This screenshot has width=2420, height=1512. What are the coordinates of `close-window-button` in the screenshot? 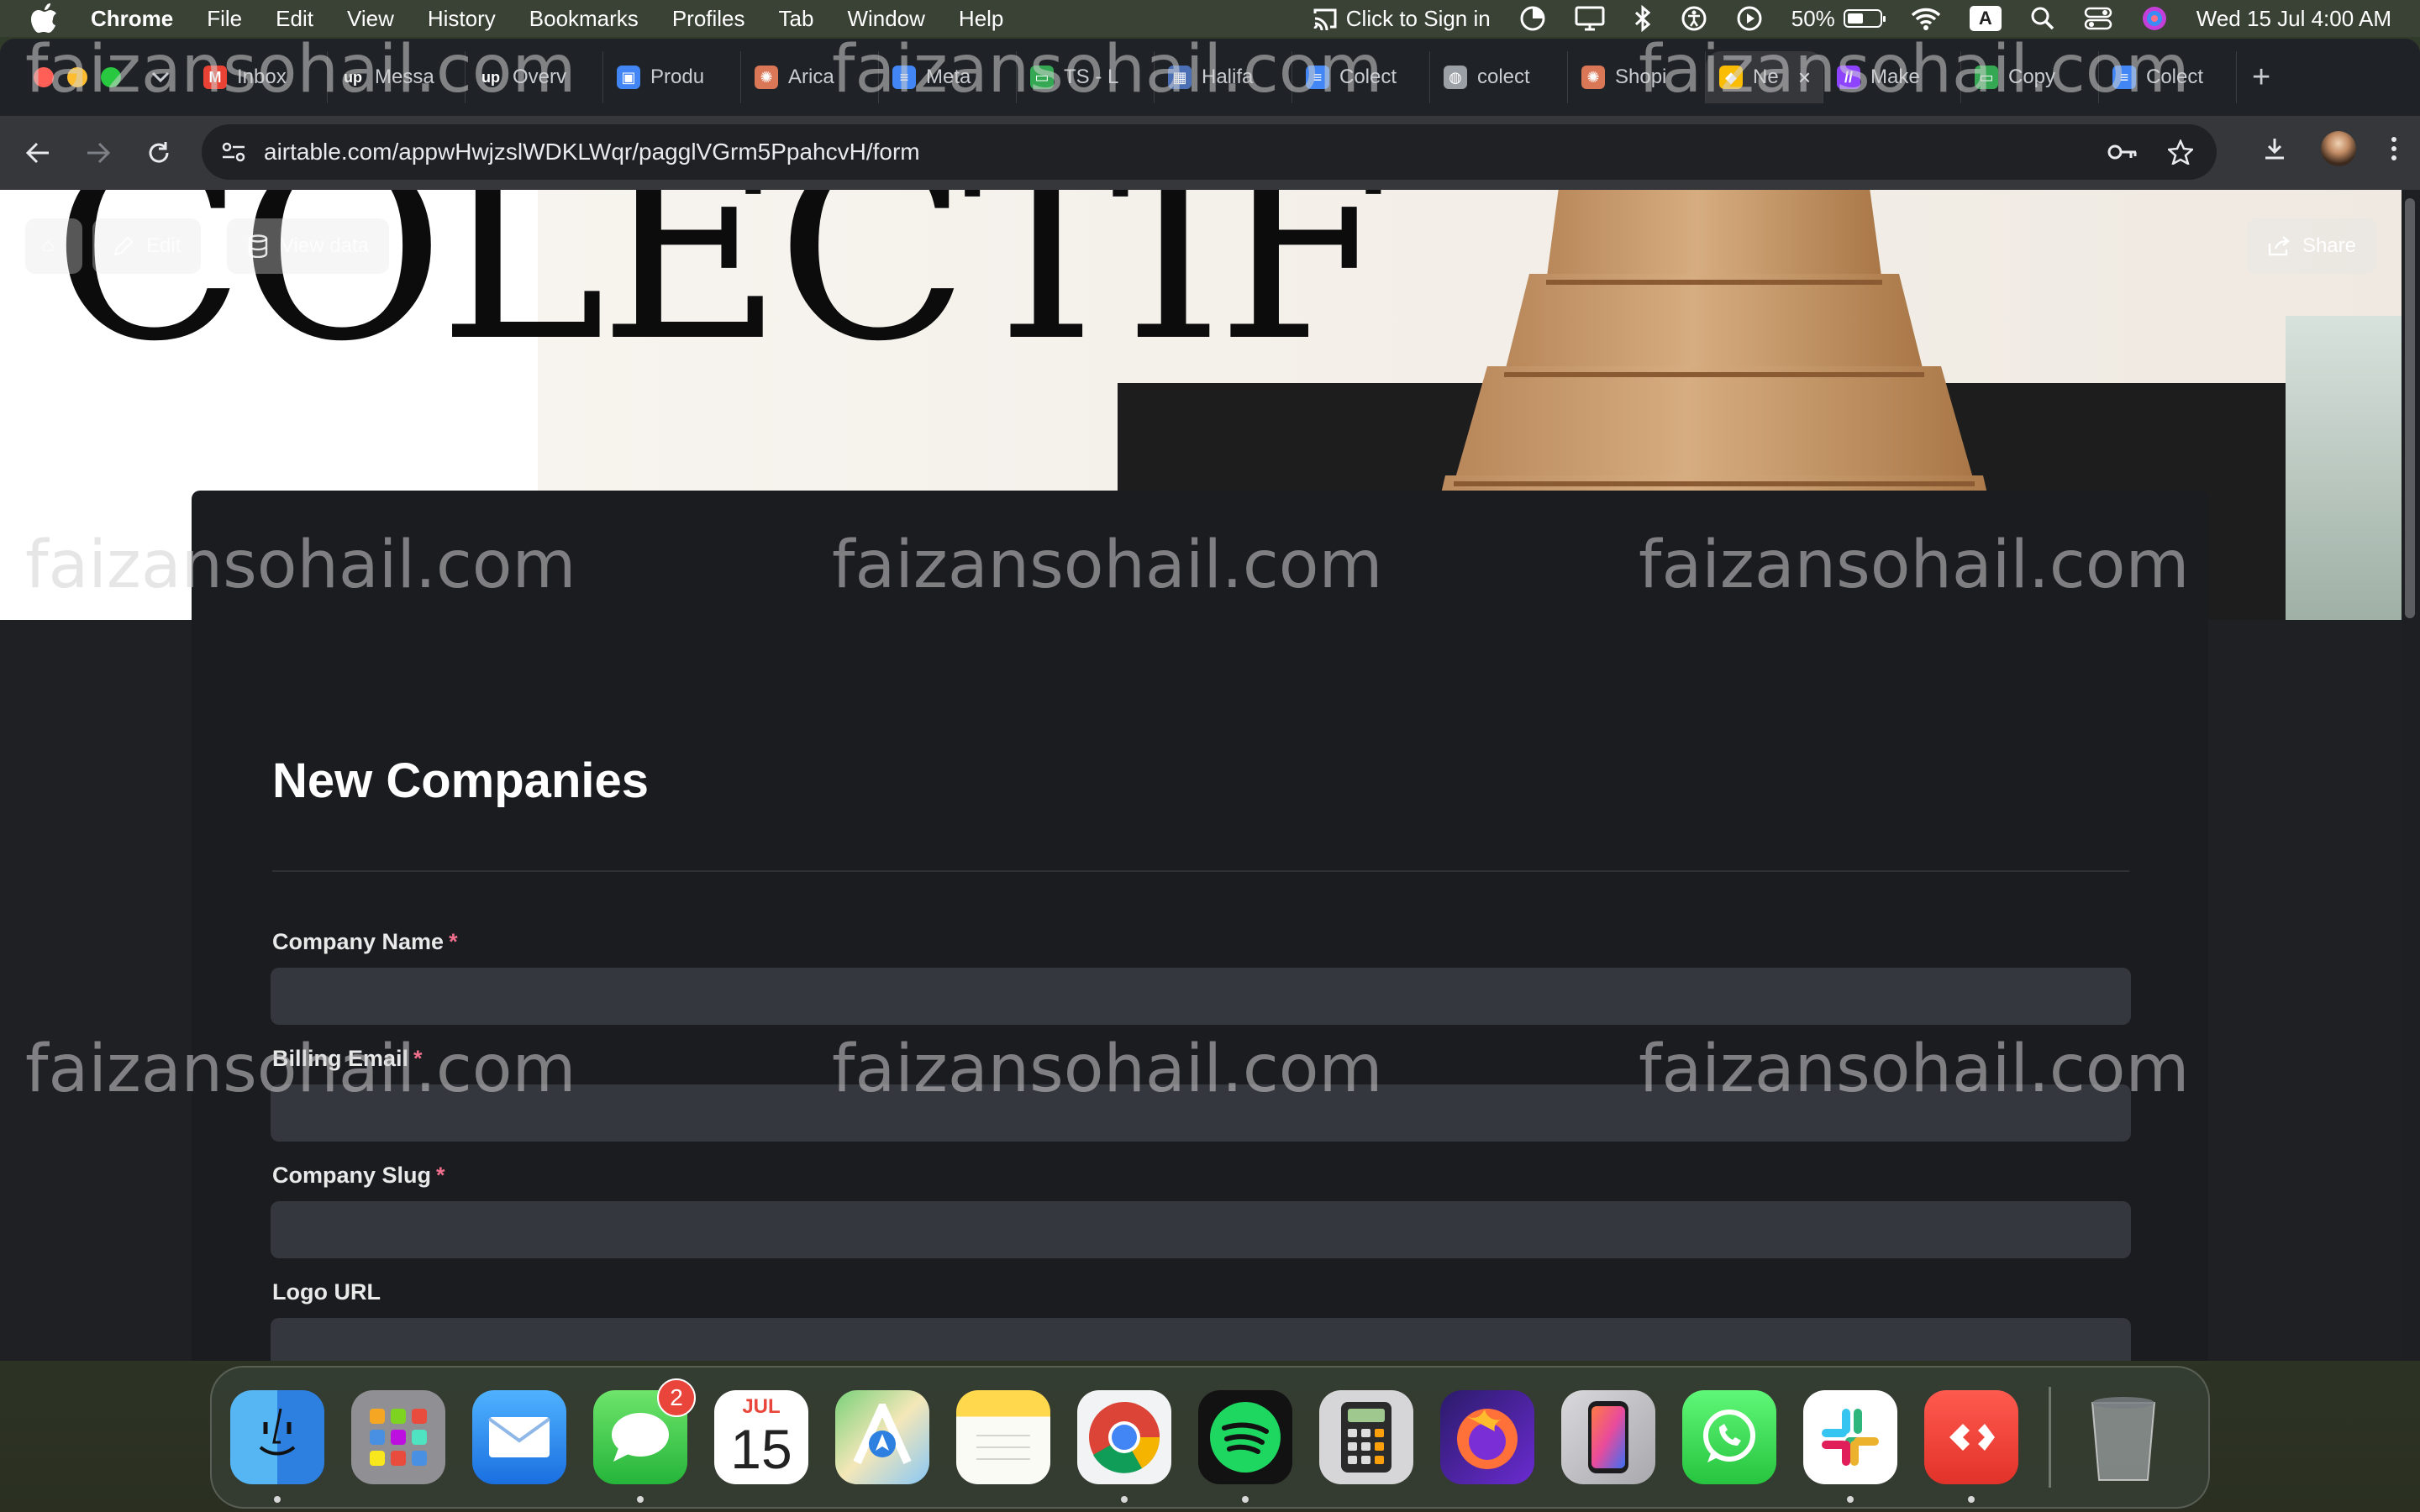 It's located at (44, 77).